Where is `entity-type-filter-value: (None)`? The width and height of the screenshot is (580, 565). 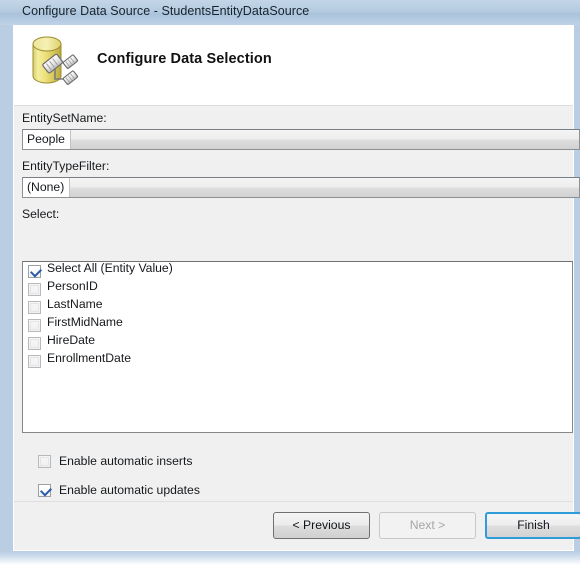 entity-type-filter-value: (None) is located at coordinates (47, 187).